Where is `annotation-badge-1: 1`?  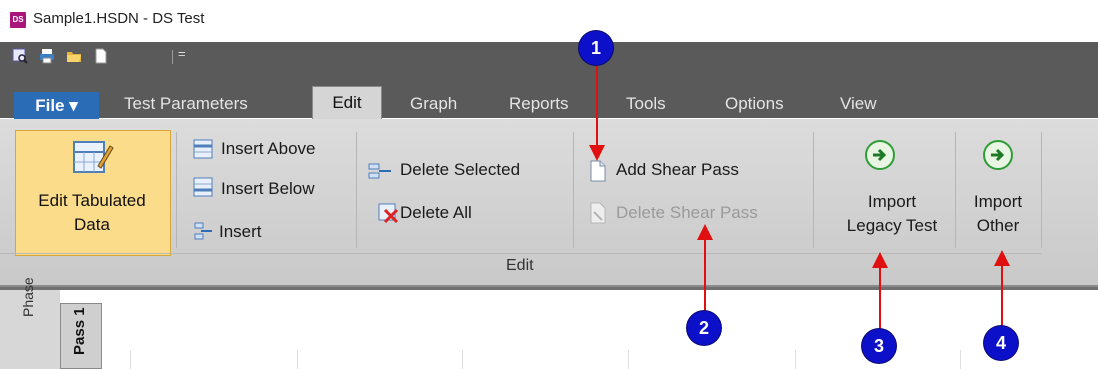 annotation-badge-1: 1 is located at coordinates (596, 48).